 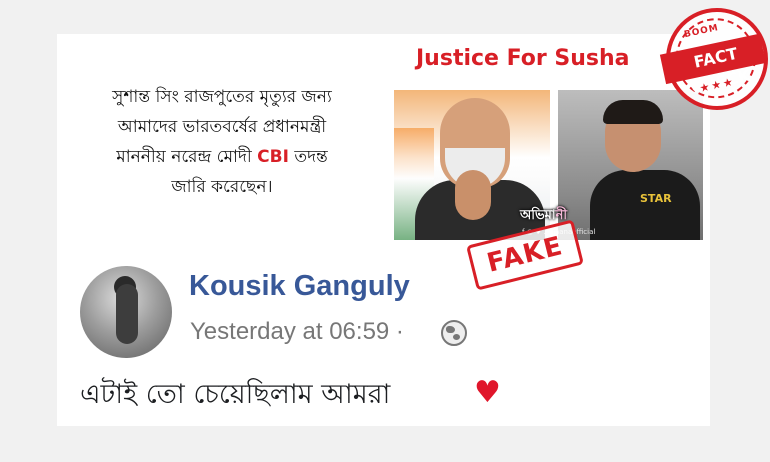 What do you see at coordinates (656, 198) in the screenshot?
I see `tshirt-print: STAR` at bounding box center [656, 198].